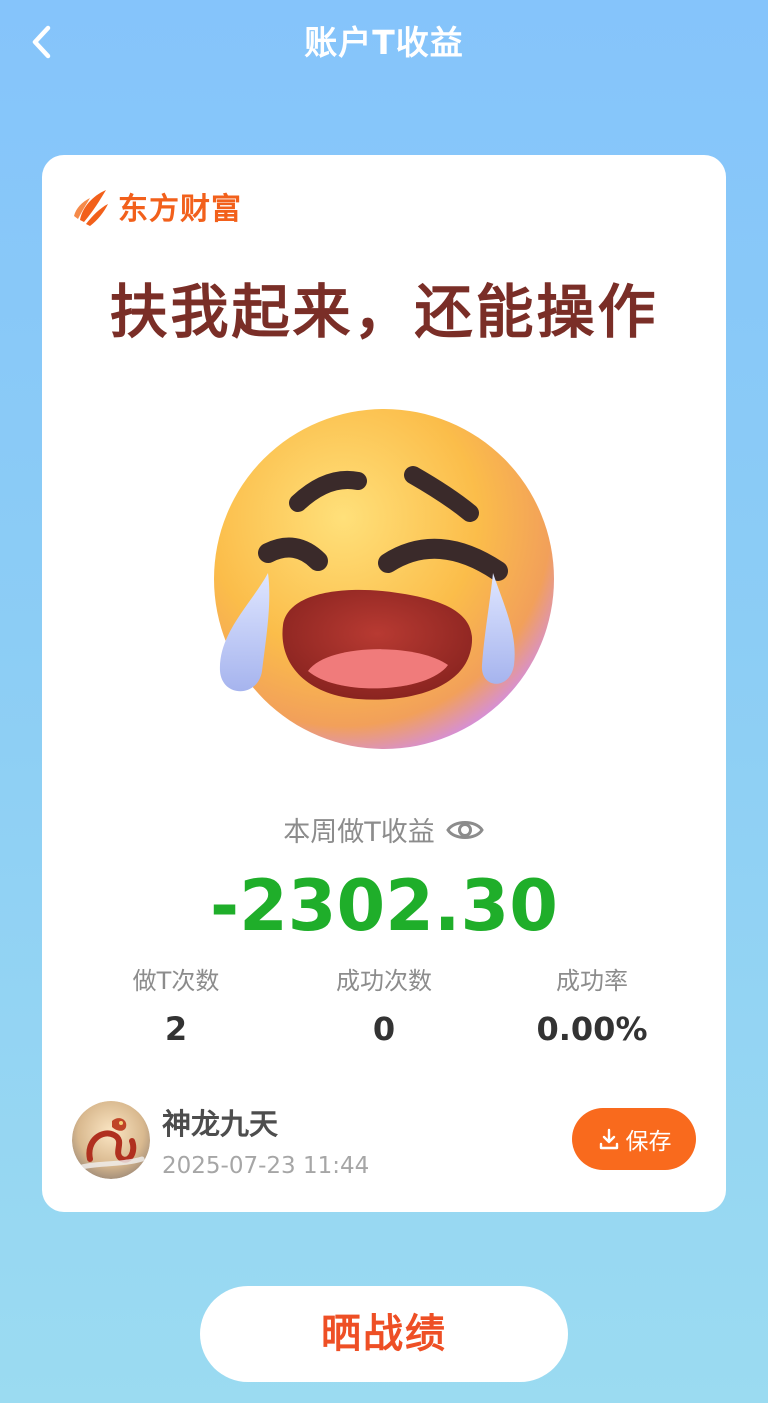 Image resolution: width=768 pixels, height=1403 pixels. What do you see at coordinates (384, 981) in the screenshot?
I see `stat-label: 成功次数` at bounding box center [384, 981].